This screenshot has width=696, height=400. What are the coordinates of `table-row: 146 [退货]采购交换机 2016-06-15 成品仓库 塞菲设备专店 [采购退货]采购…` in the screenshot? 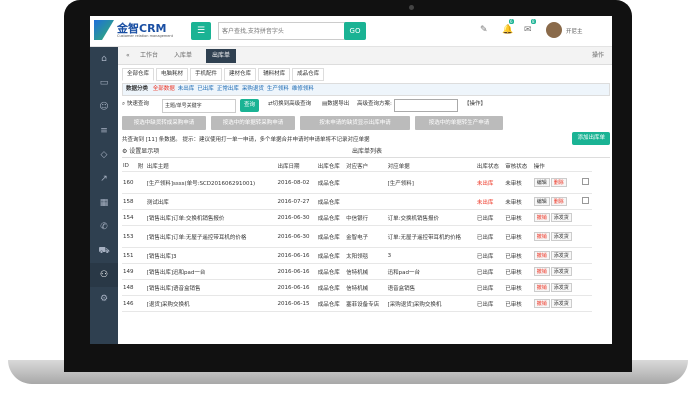 It's located at (357, 303).